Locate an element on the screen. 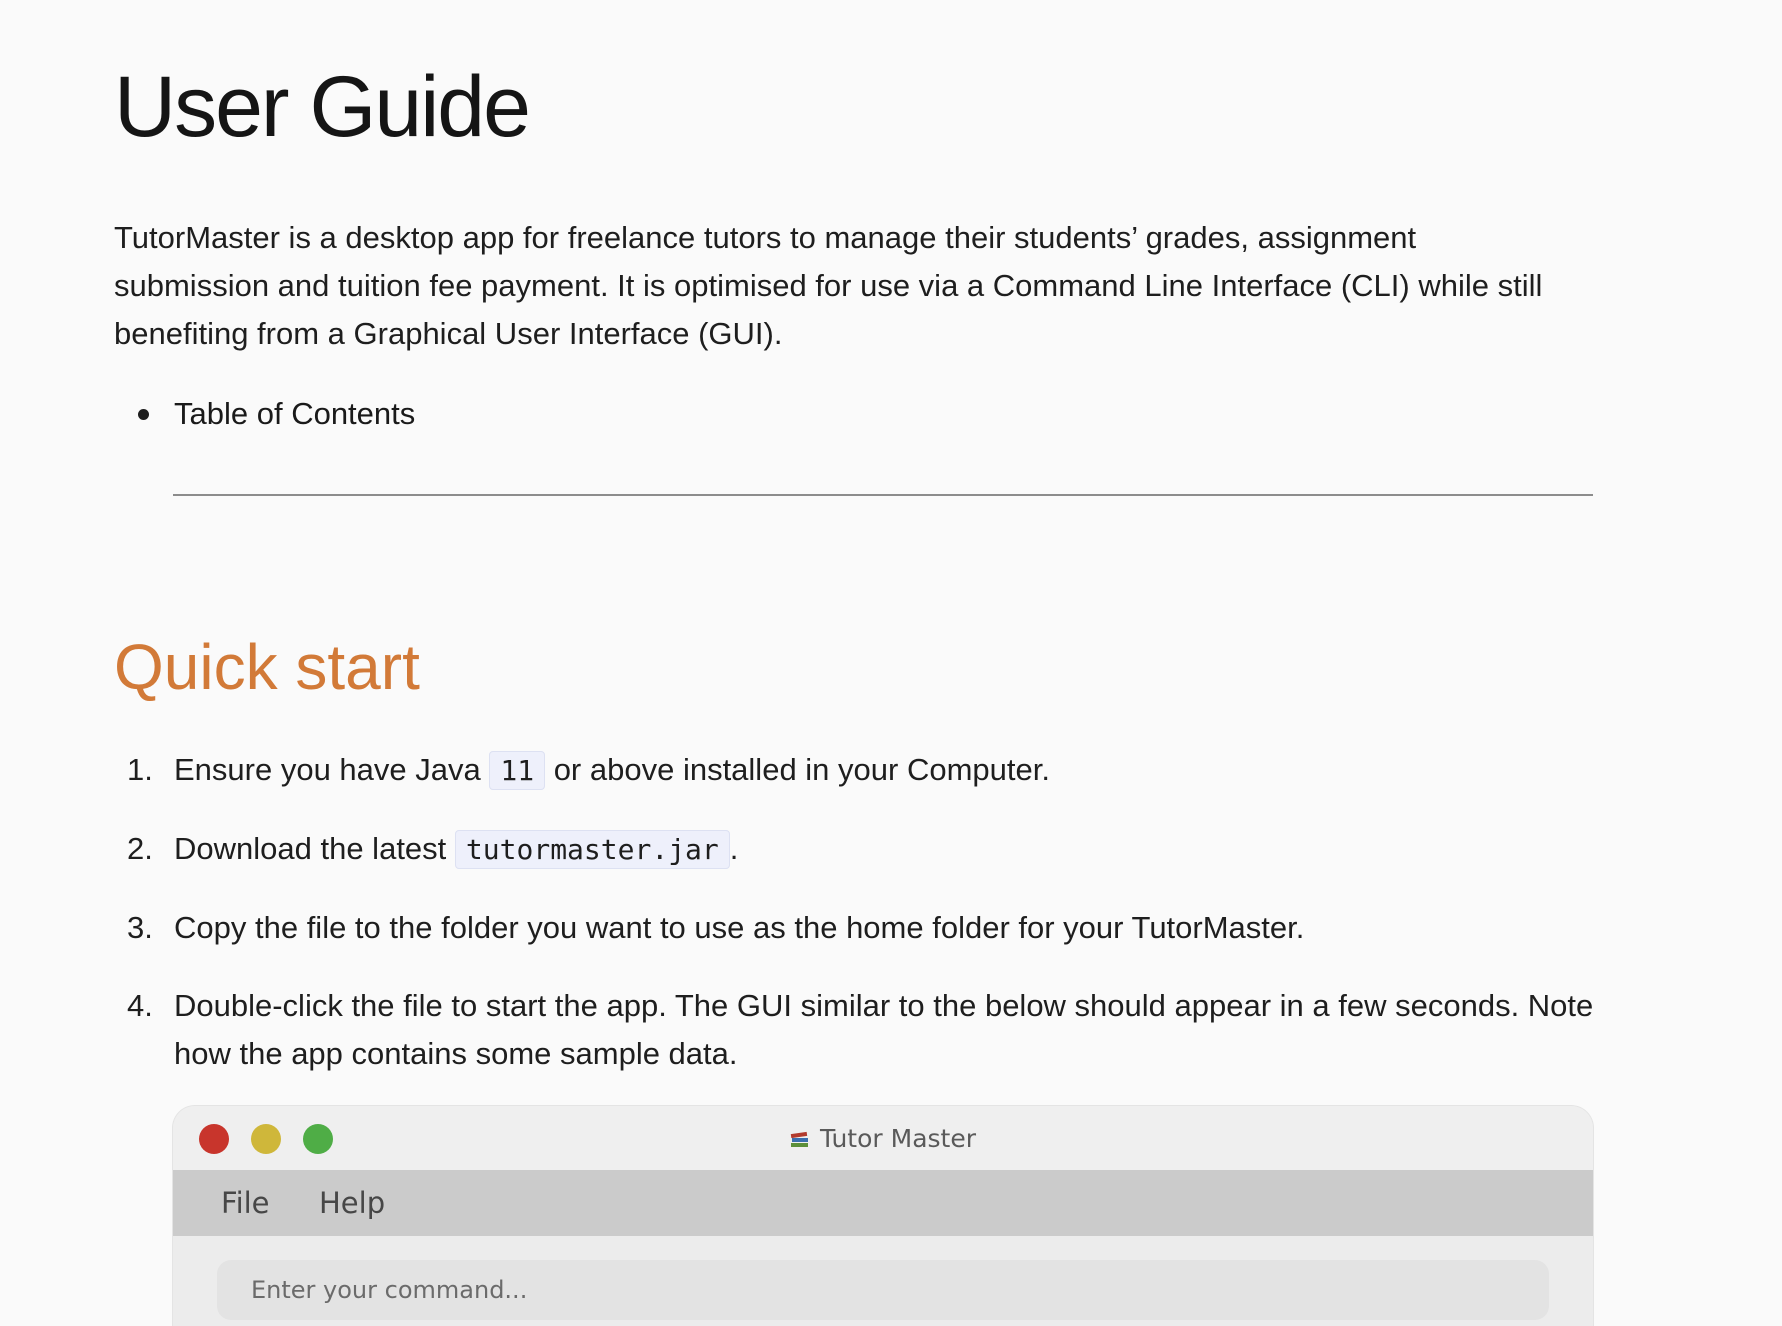 Image resolution: width=1782 pixels, height=1326 pixels. step-number: 1. is located at coordinates (140, 769).